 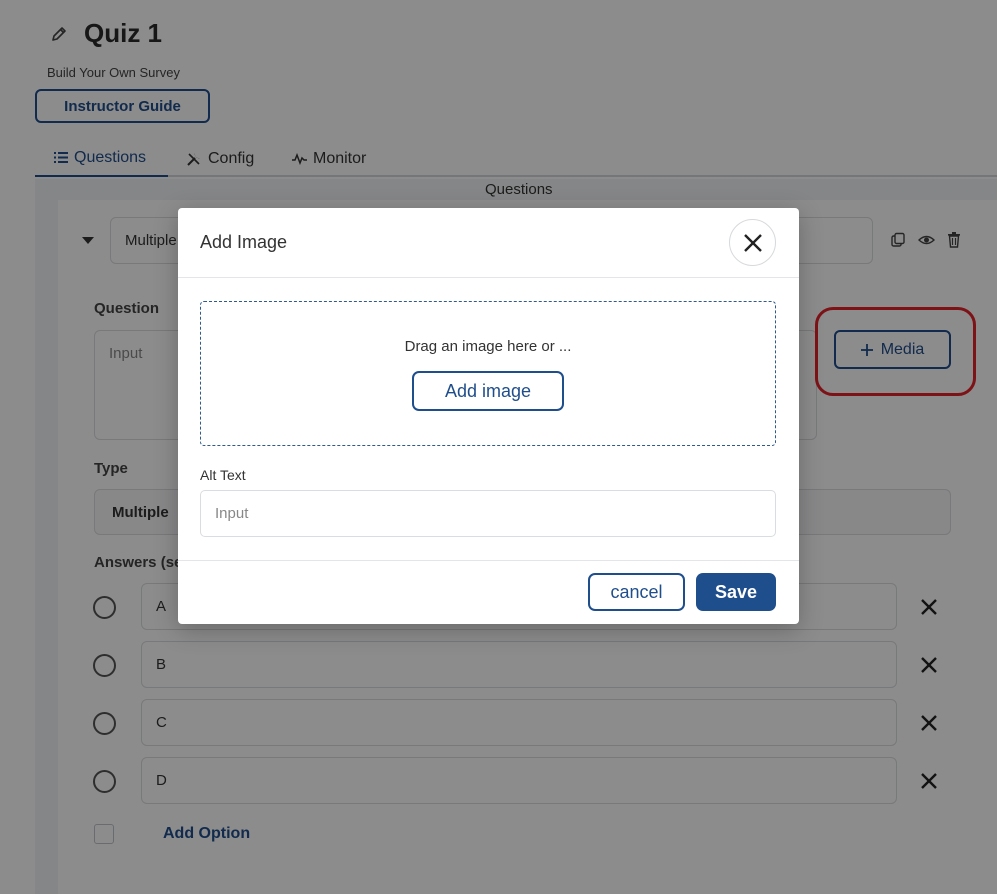 I want to click on alt-text-input, so click(x=488, y=513).